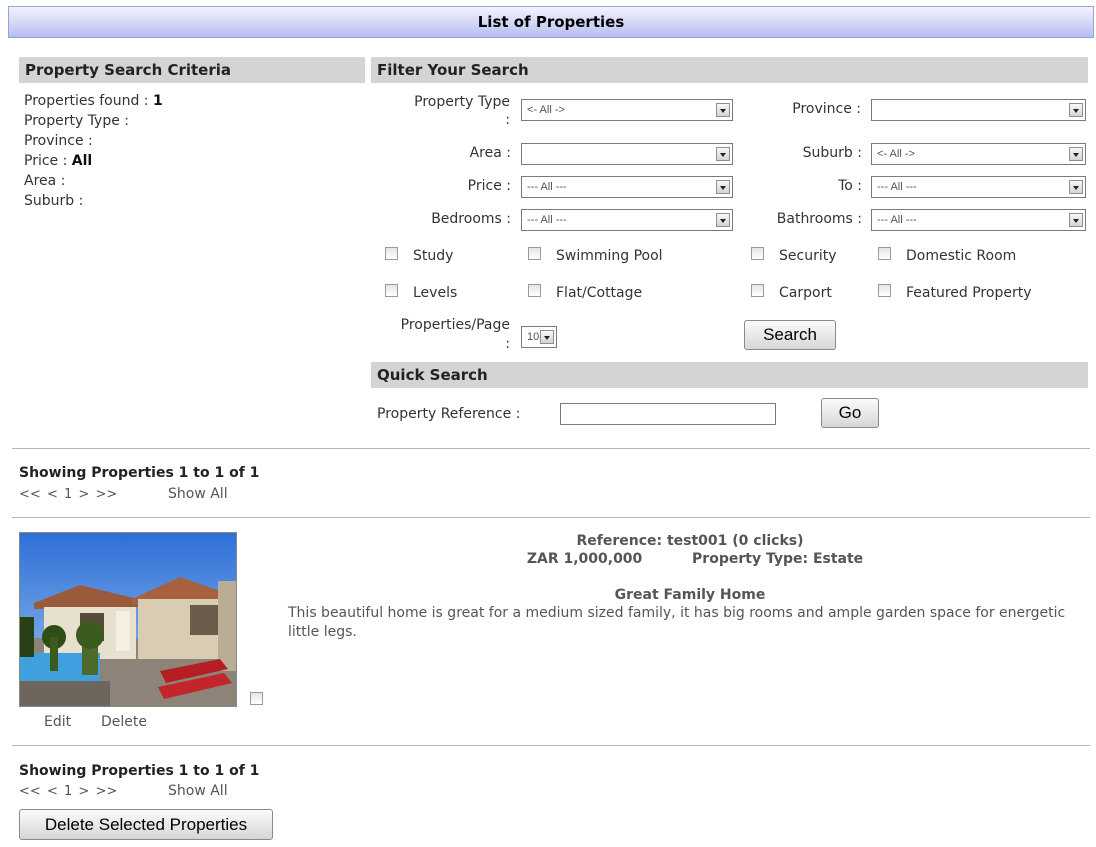 Image resolution: width=1096 pixels, height=847 pixels. Describe the element at coordinates (533, 337) in the screenshot. I see `per-page-select-value: 10` at that location.